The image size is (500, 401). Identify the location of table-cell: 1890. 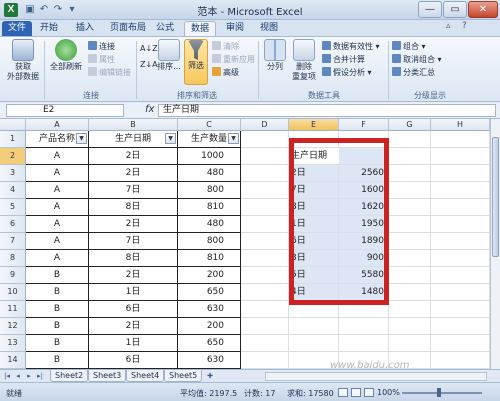
(364, 241).